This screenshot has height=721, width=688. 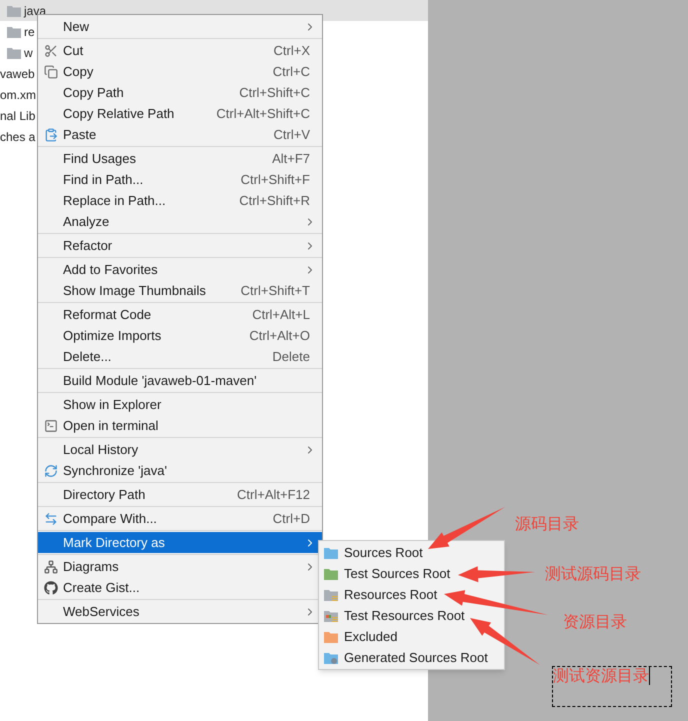 What do you see at coordinates (275, 179) in the screenshot?
I see `shortcut-label: Ctrl+Shift+F` at bounding box center [275, 179].